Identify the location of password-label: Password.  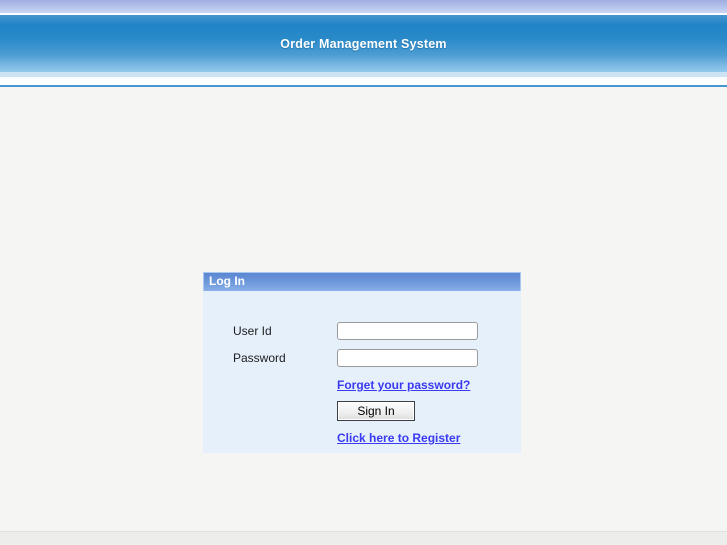
(259, 358).